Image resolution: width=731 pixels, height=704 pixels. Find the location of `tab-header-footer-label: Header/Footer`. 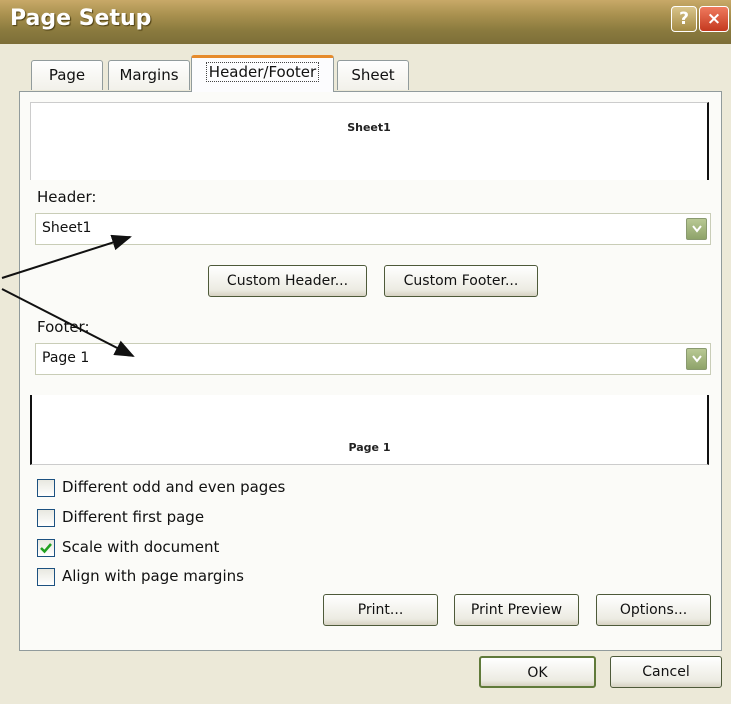

tab-header-footer-label: Header/Footer is located at coordinates (262, 72).